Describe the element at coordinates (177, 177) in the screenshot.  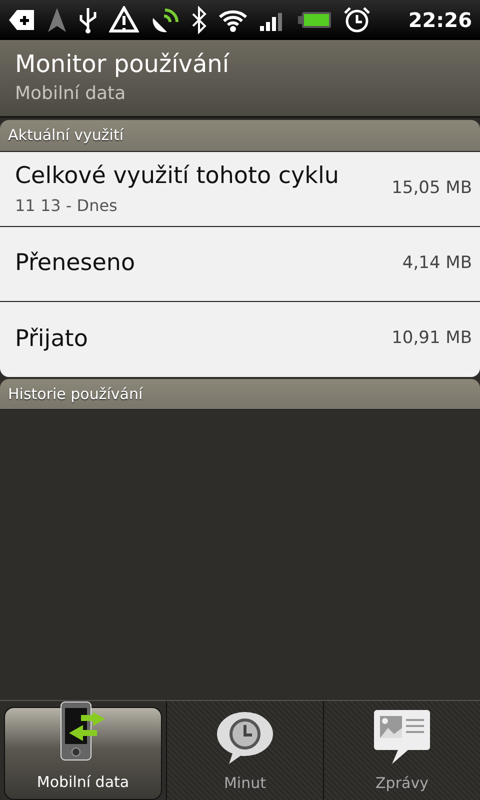
I see `row-label: Celkové využití tohoto cyklu` at that location.